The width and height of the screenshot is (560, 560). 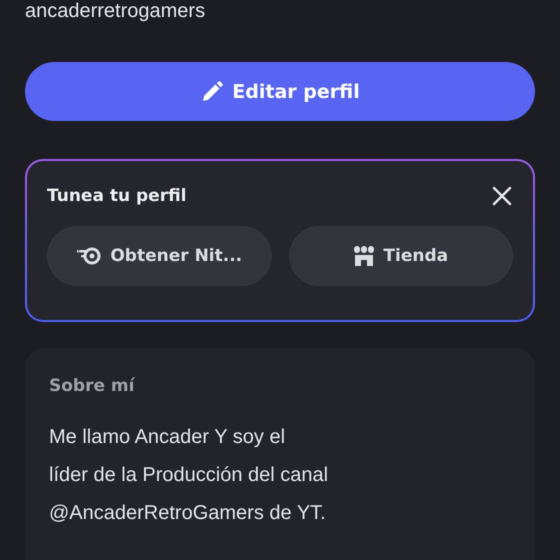 I want to click on card-title: Tunea tu perfil, so click(x=117, y=196).